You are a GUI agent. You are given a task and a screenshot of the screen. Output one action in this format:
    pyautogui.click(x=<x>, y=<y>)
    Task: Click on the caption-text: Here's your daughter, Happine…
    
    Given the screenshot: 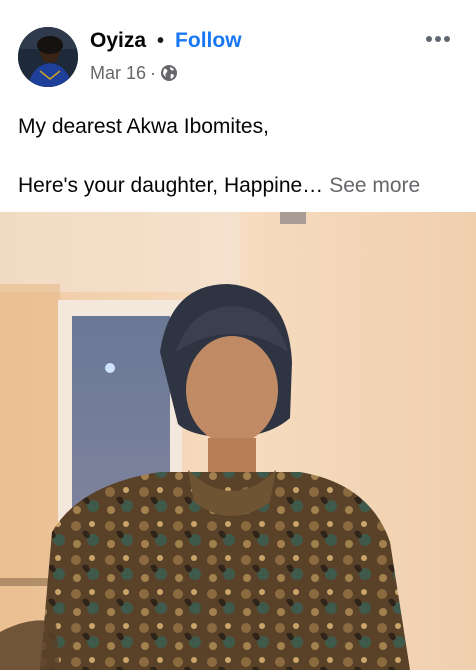 What is the action you would take?
    pyautogui.click(x=171, y=185)
    